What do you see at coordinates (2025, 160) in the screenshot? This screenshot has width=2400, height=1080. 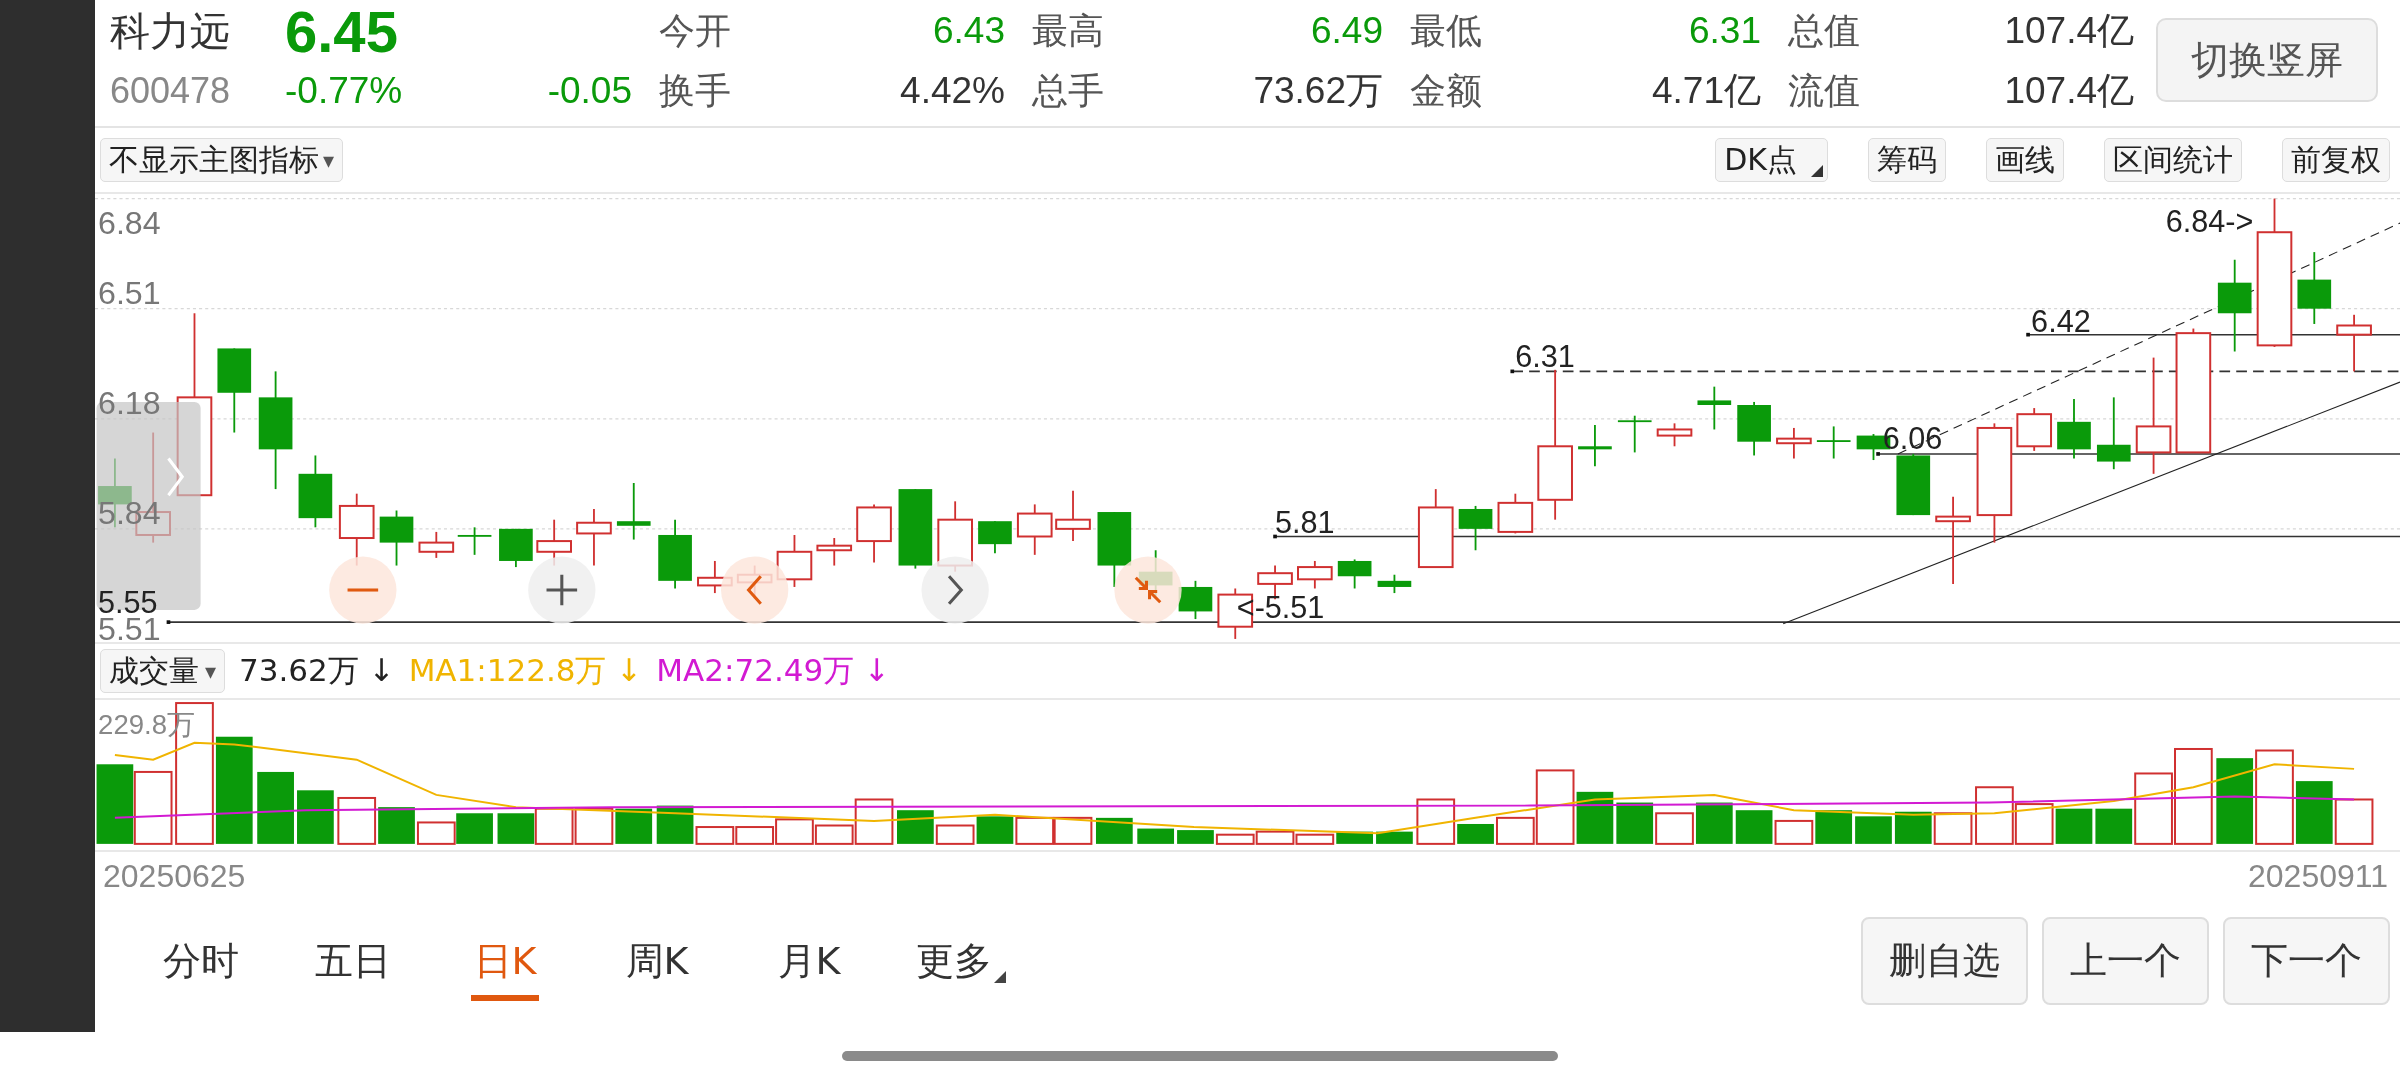 I see `tool-button: 画线` at bounding box center [2025, 160].